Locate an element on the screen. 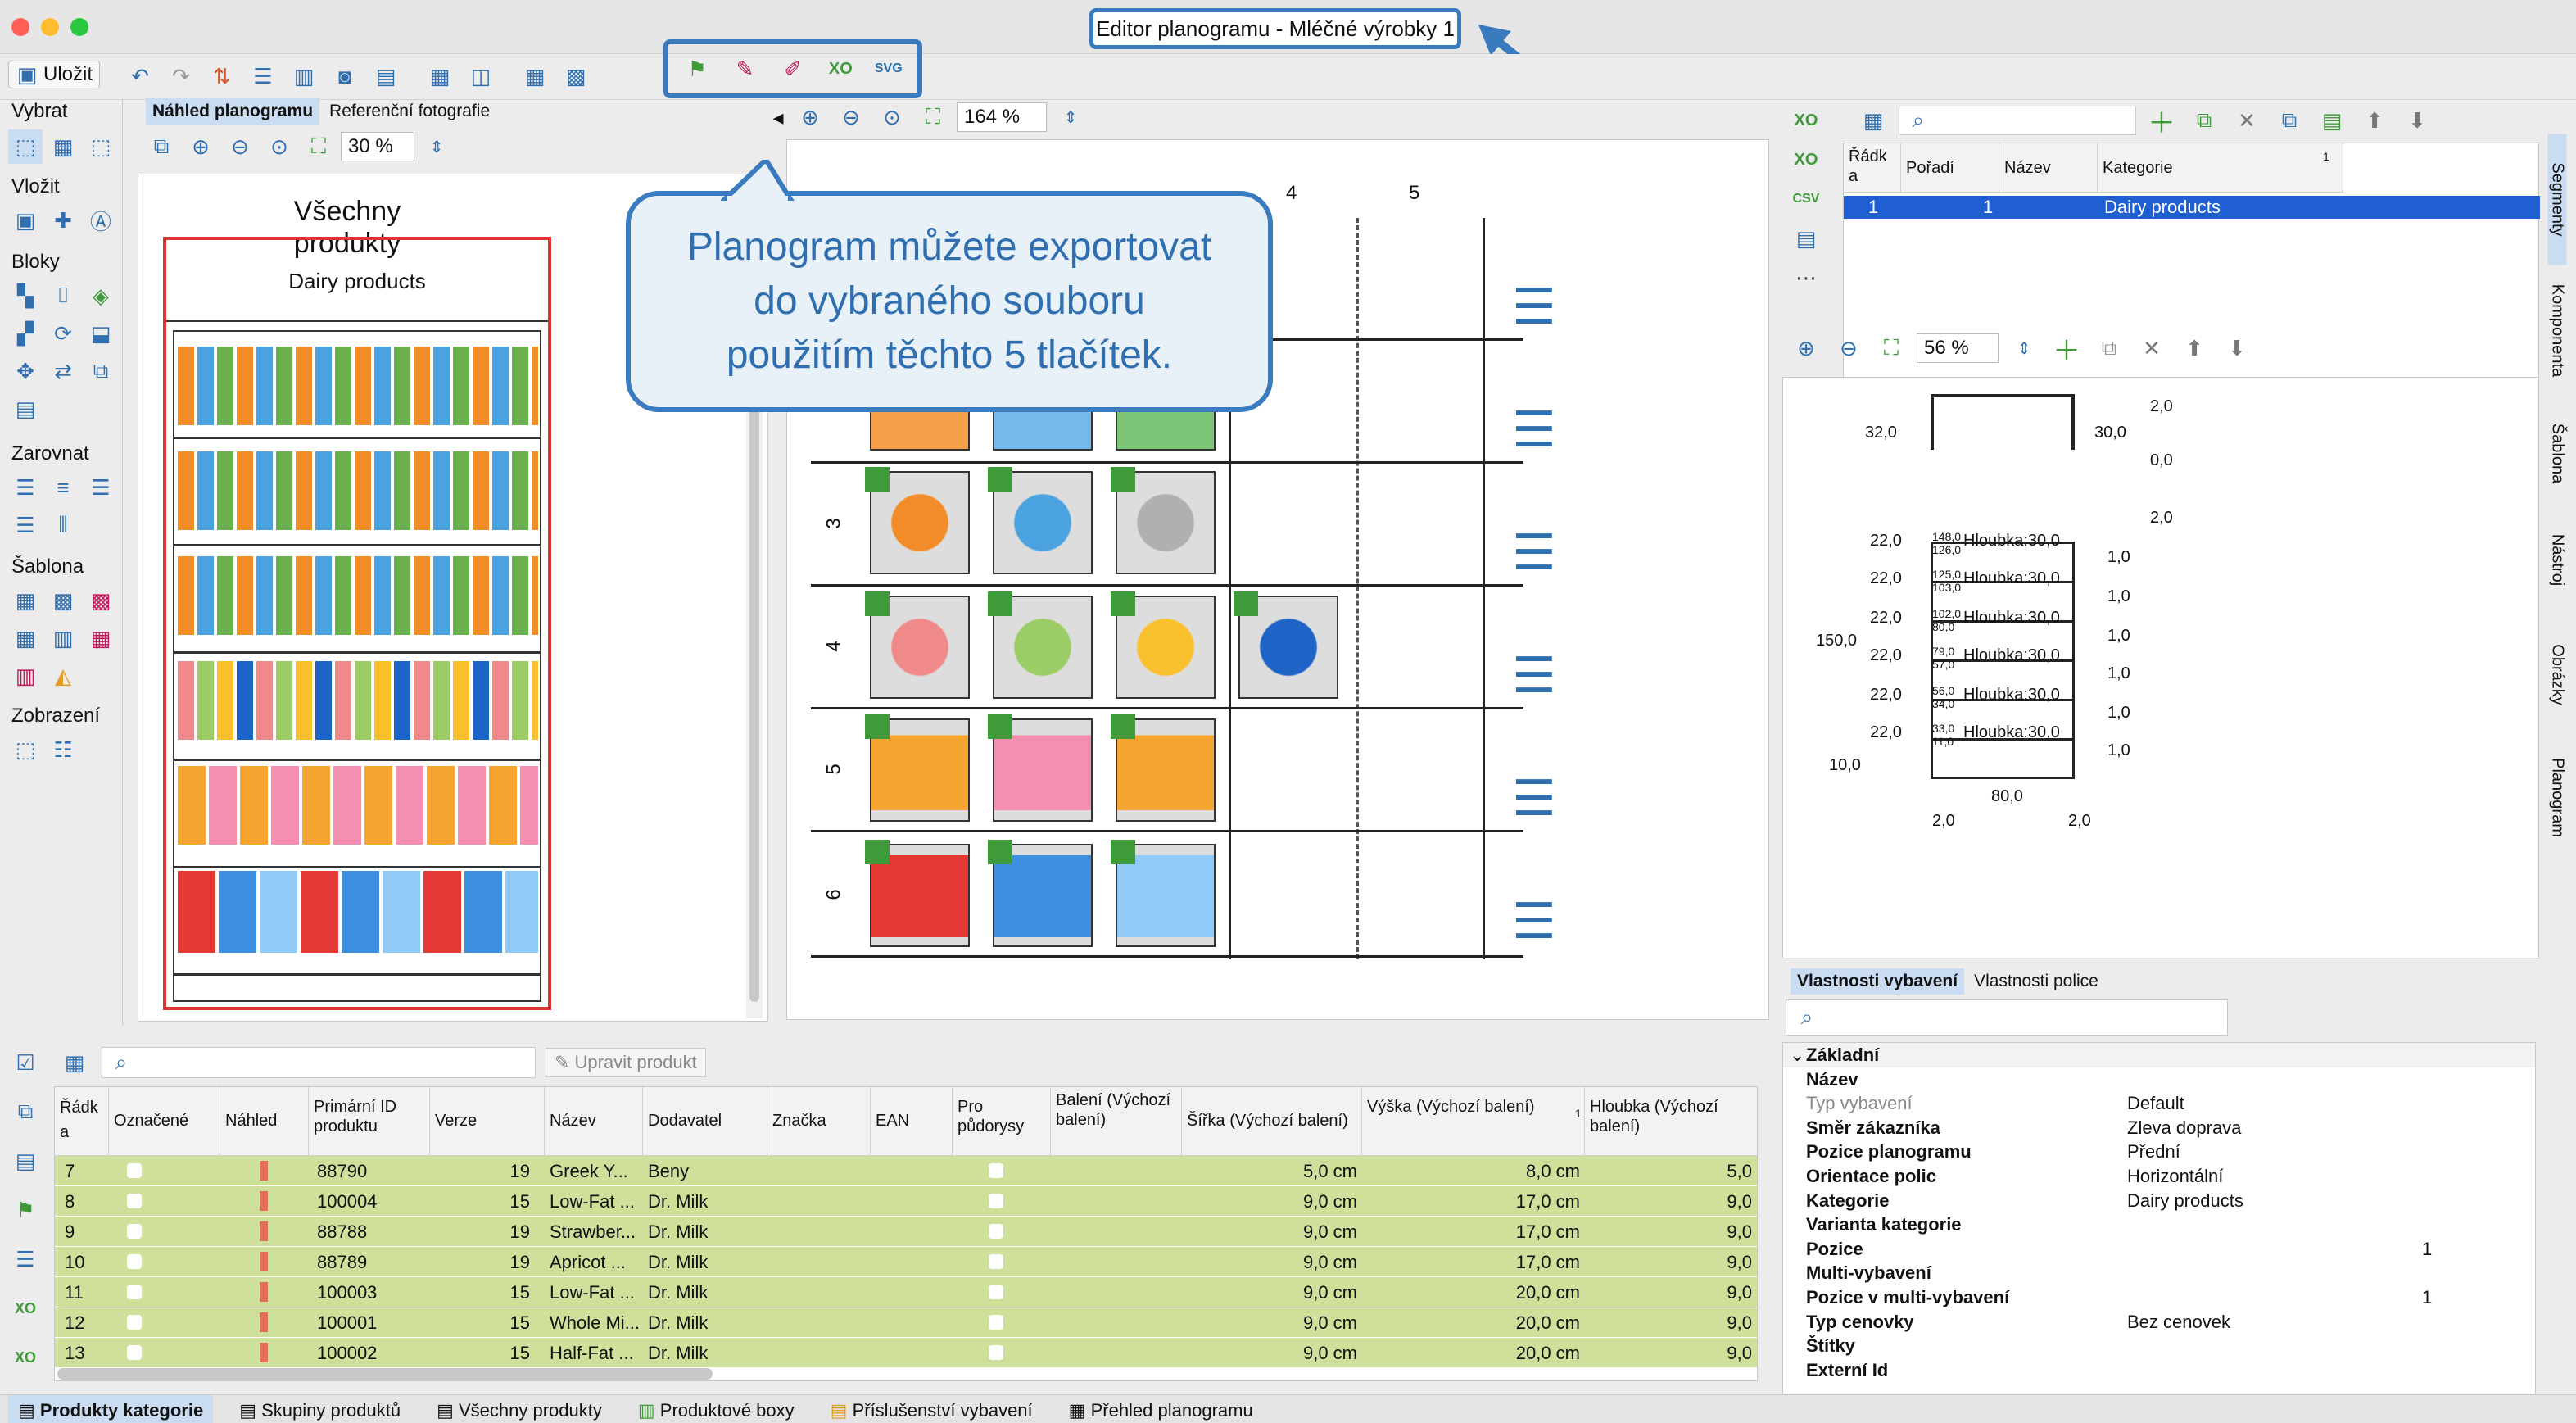 This screenshot has height=1423, width=2576. redo-icon: ↷ is located at coordinates (181, 76).